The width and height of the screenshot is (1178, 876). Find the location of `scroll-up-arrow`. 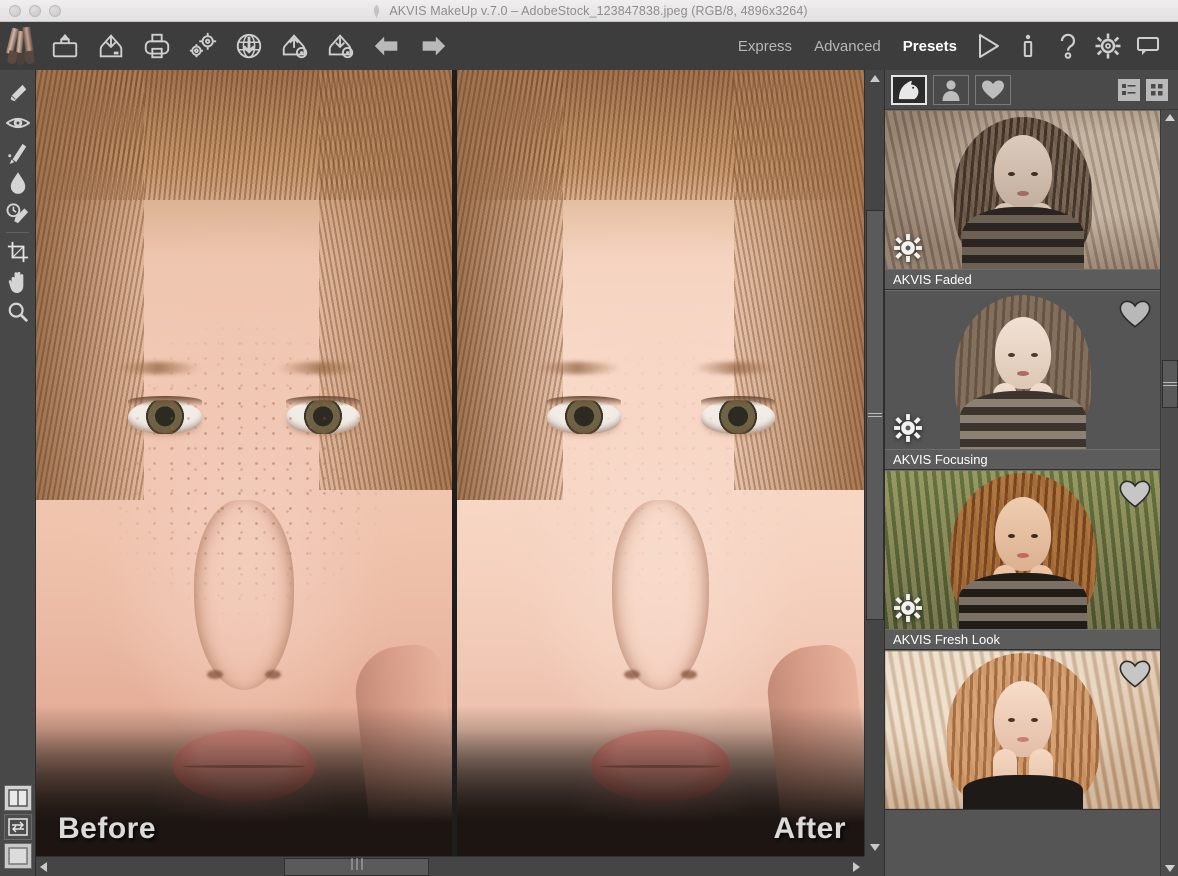

scroll-up-arrow is located at coordinates (875, 78).